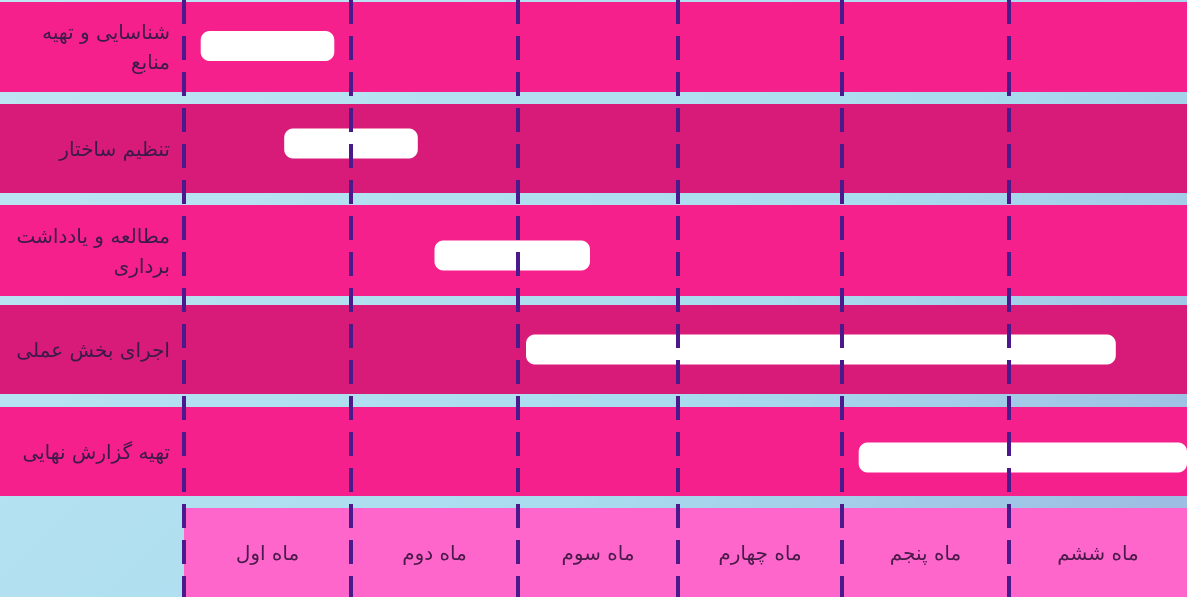  I want to click on month-label-4: ماه چهارم, so click(760, 552).